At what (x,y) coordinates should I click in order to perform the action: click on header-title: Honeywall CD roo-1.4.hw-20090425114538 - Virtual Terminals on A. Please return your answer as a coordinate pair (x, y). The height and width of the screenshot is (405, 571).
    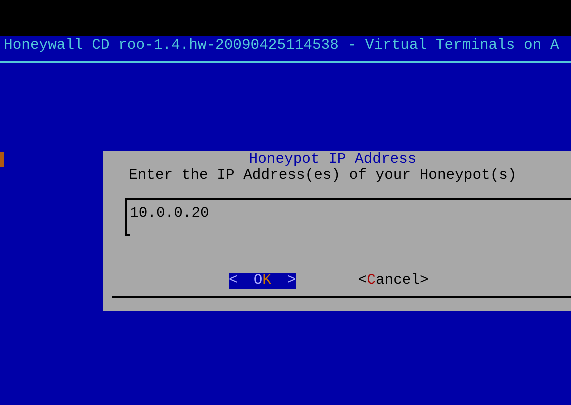
    Looking at the image, I should click on (282, 46).